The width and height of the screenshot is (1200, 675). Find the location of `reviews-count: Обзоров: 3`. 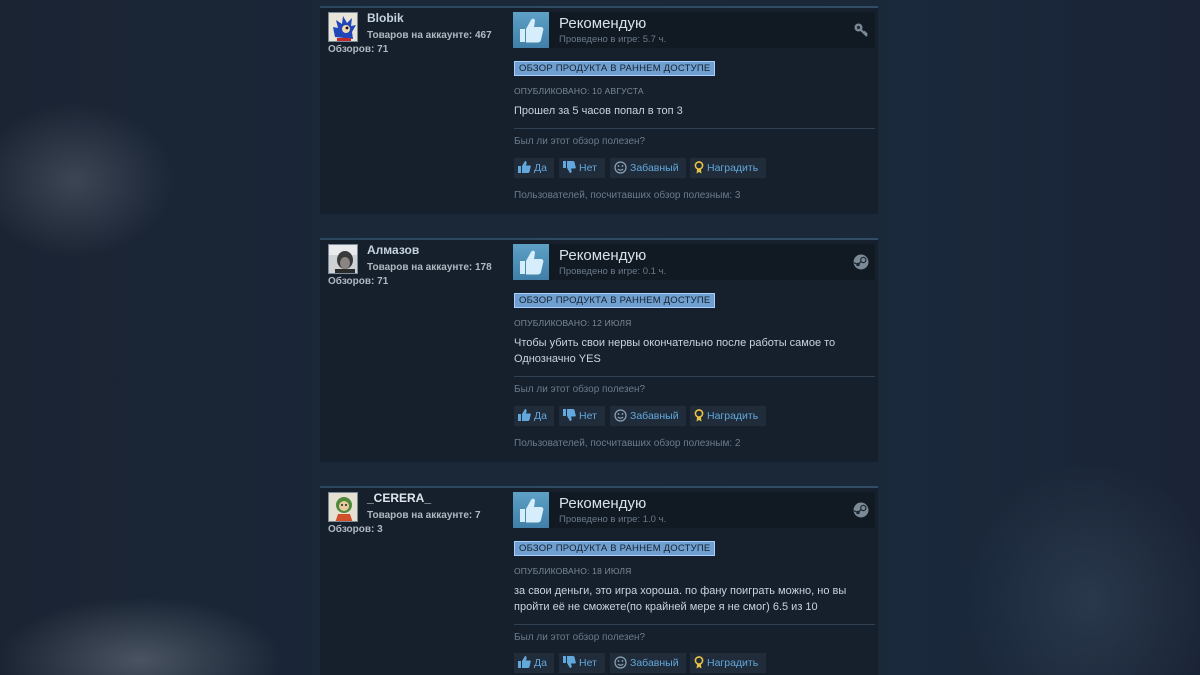

reviews-count: Обзоров: 3 is located at coordinates (355, 529).